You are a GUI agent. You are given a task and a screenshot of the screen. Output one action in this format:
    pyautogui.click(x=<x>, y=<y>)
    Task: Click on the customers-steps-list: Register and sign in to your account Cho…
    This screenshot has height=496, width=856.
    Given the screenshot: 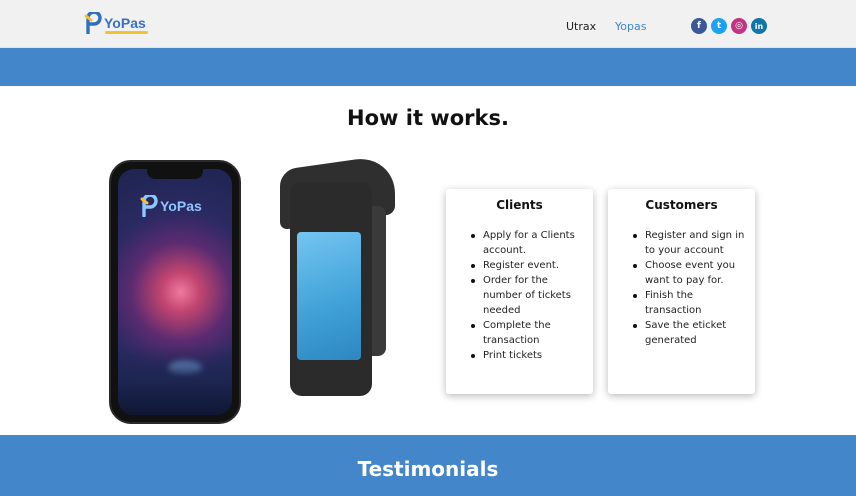 What is the action you would take?
    pyautogui.click(x=681, y=288)
    